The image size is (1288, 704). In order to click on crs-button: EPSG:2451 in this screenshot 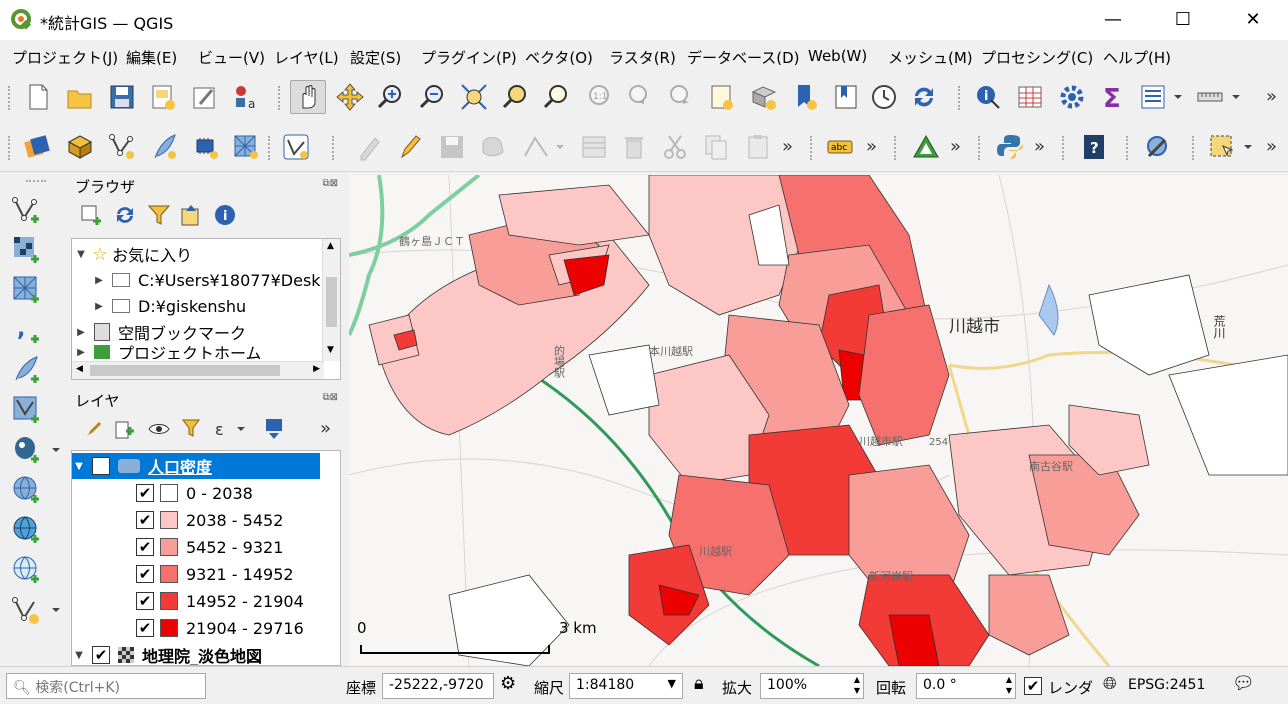, I will do `click(1166, 685)`.